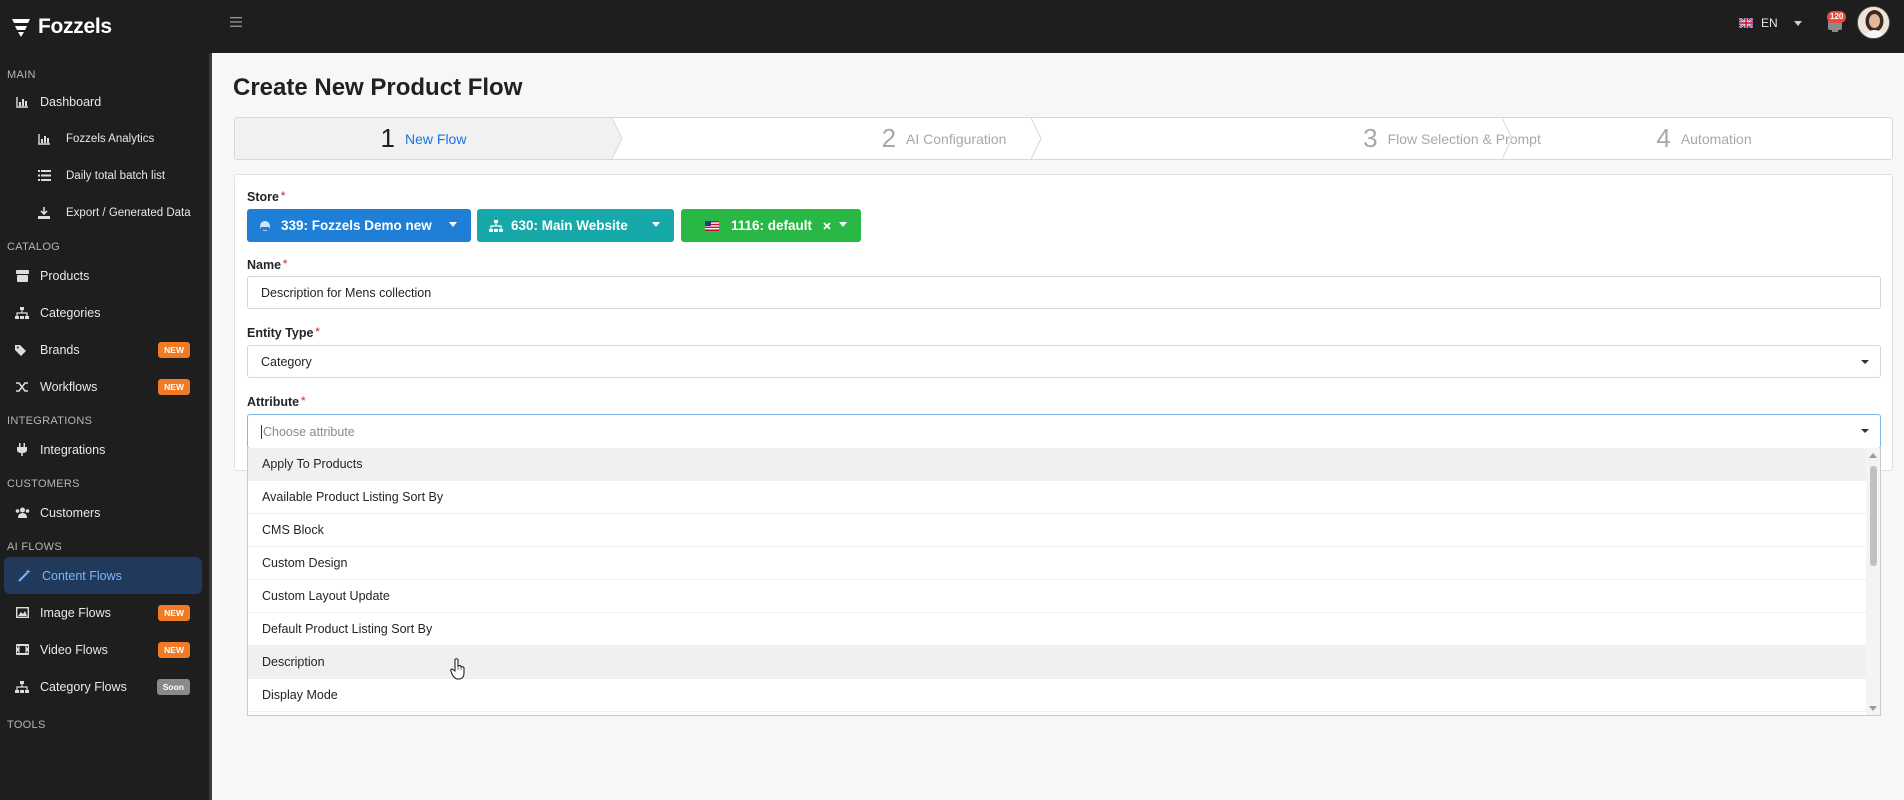 The width and height of the screenshot is (1904, 800). I want to click on step-number: 4, so click(1663, 138).